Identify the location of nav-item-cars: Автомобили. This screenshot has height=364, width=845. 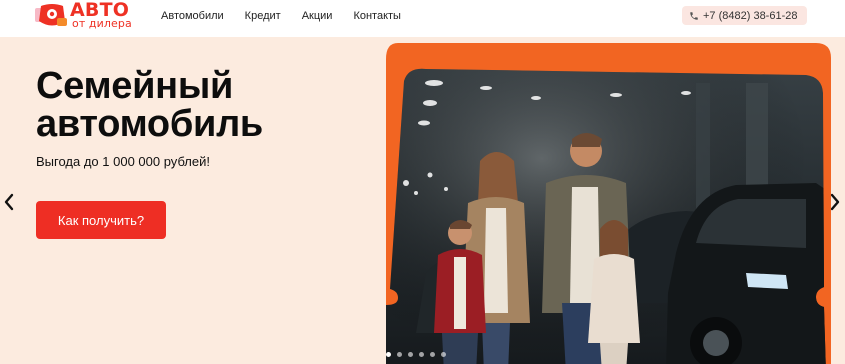
(192, 16).